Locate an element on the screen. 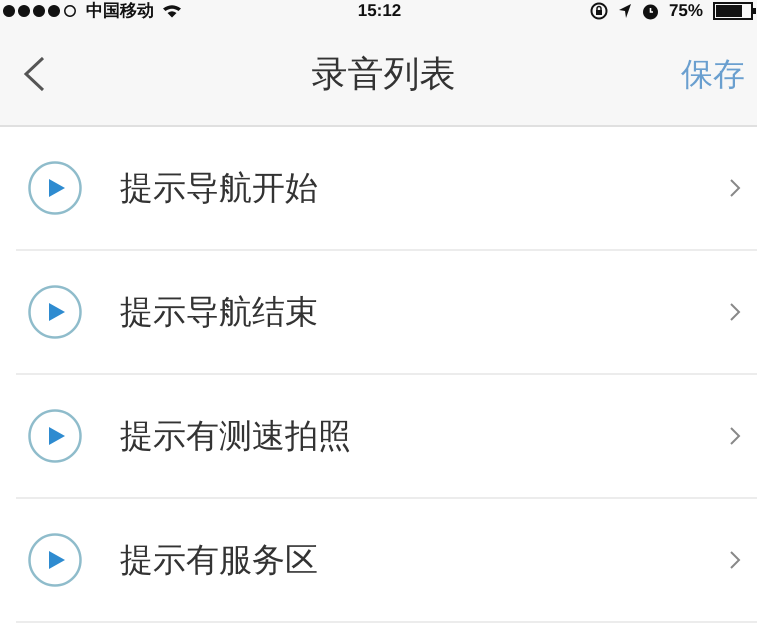 The image size is (757, 633). signal-strength-icon is located at coordinates (40, 11).